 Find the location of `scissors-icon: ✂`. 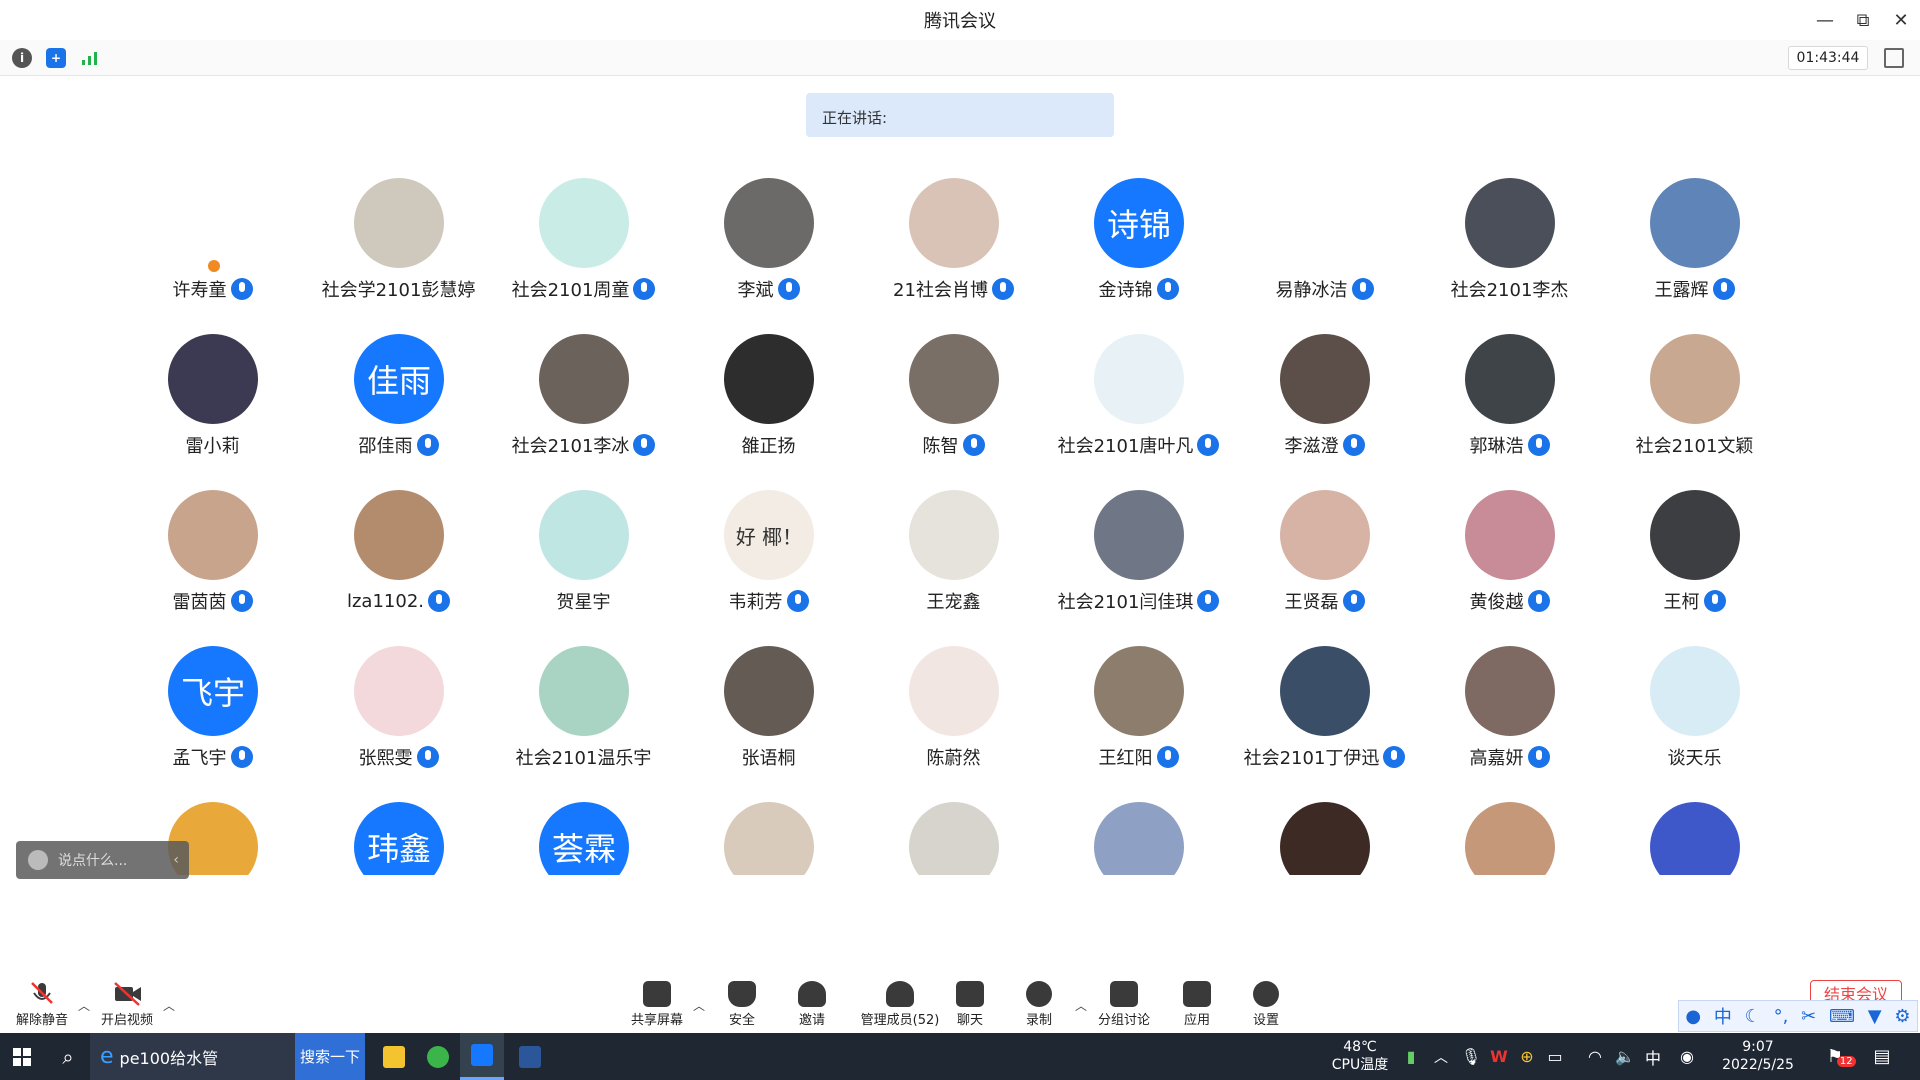

scissors-icon: ✂ is located at coordinates (1808, 1016).